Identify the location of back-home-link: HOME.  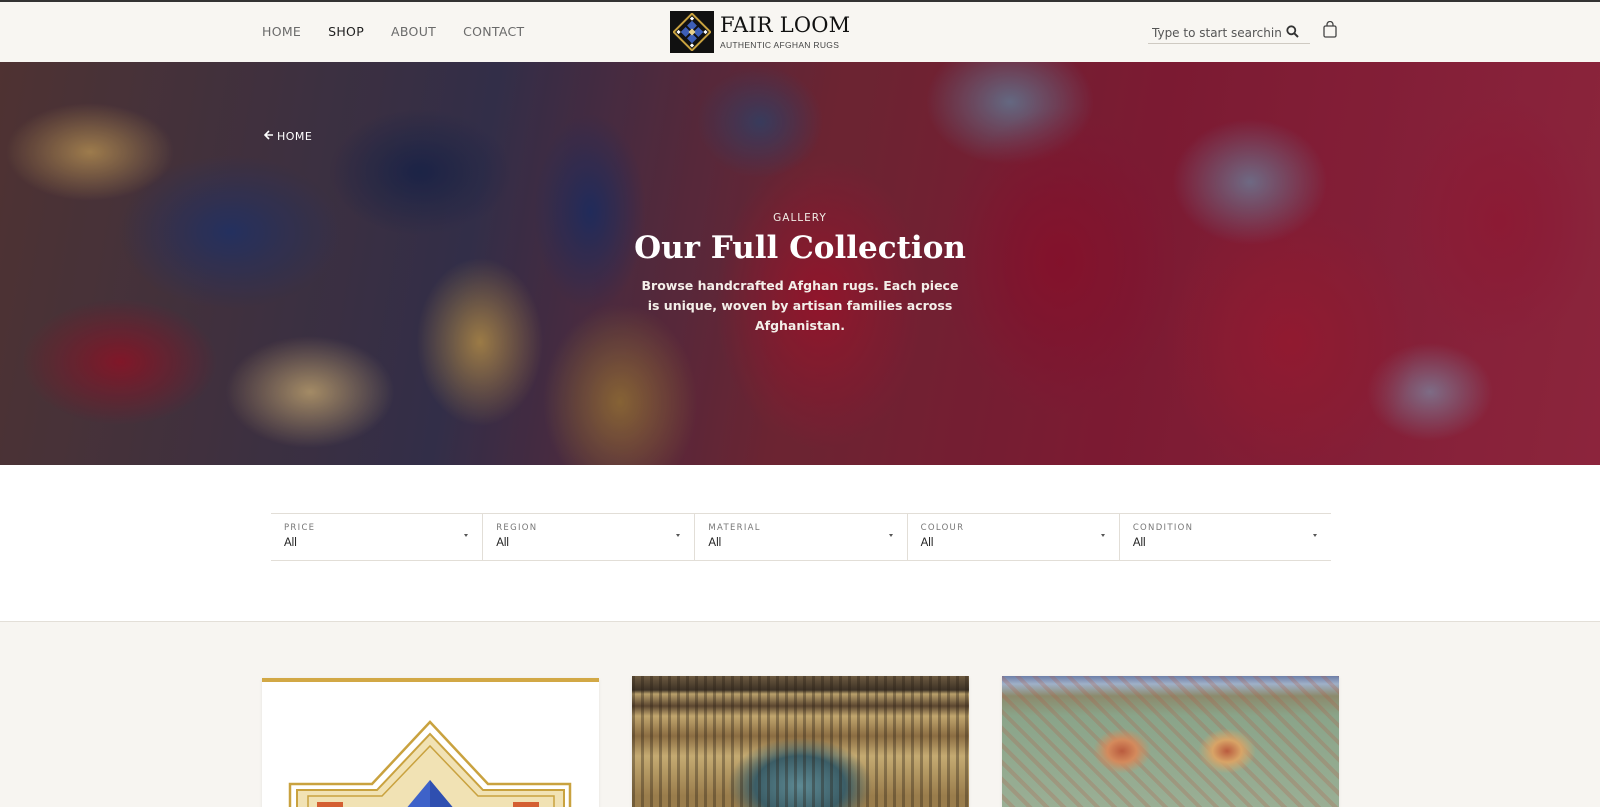
(288, 136).